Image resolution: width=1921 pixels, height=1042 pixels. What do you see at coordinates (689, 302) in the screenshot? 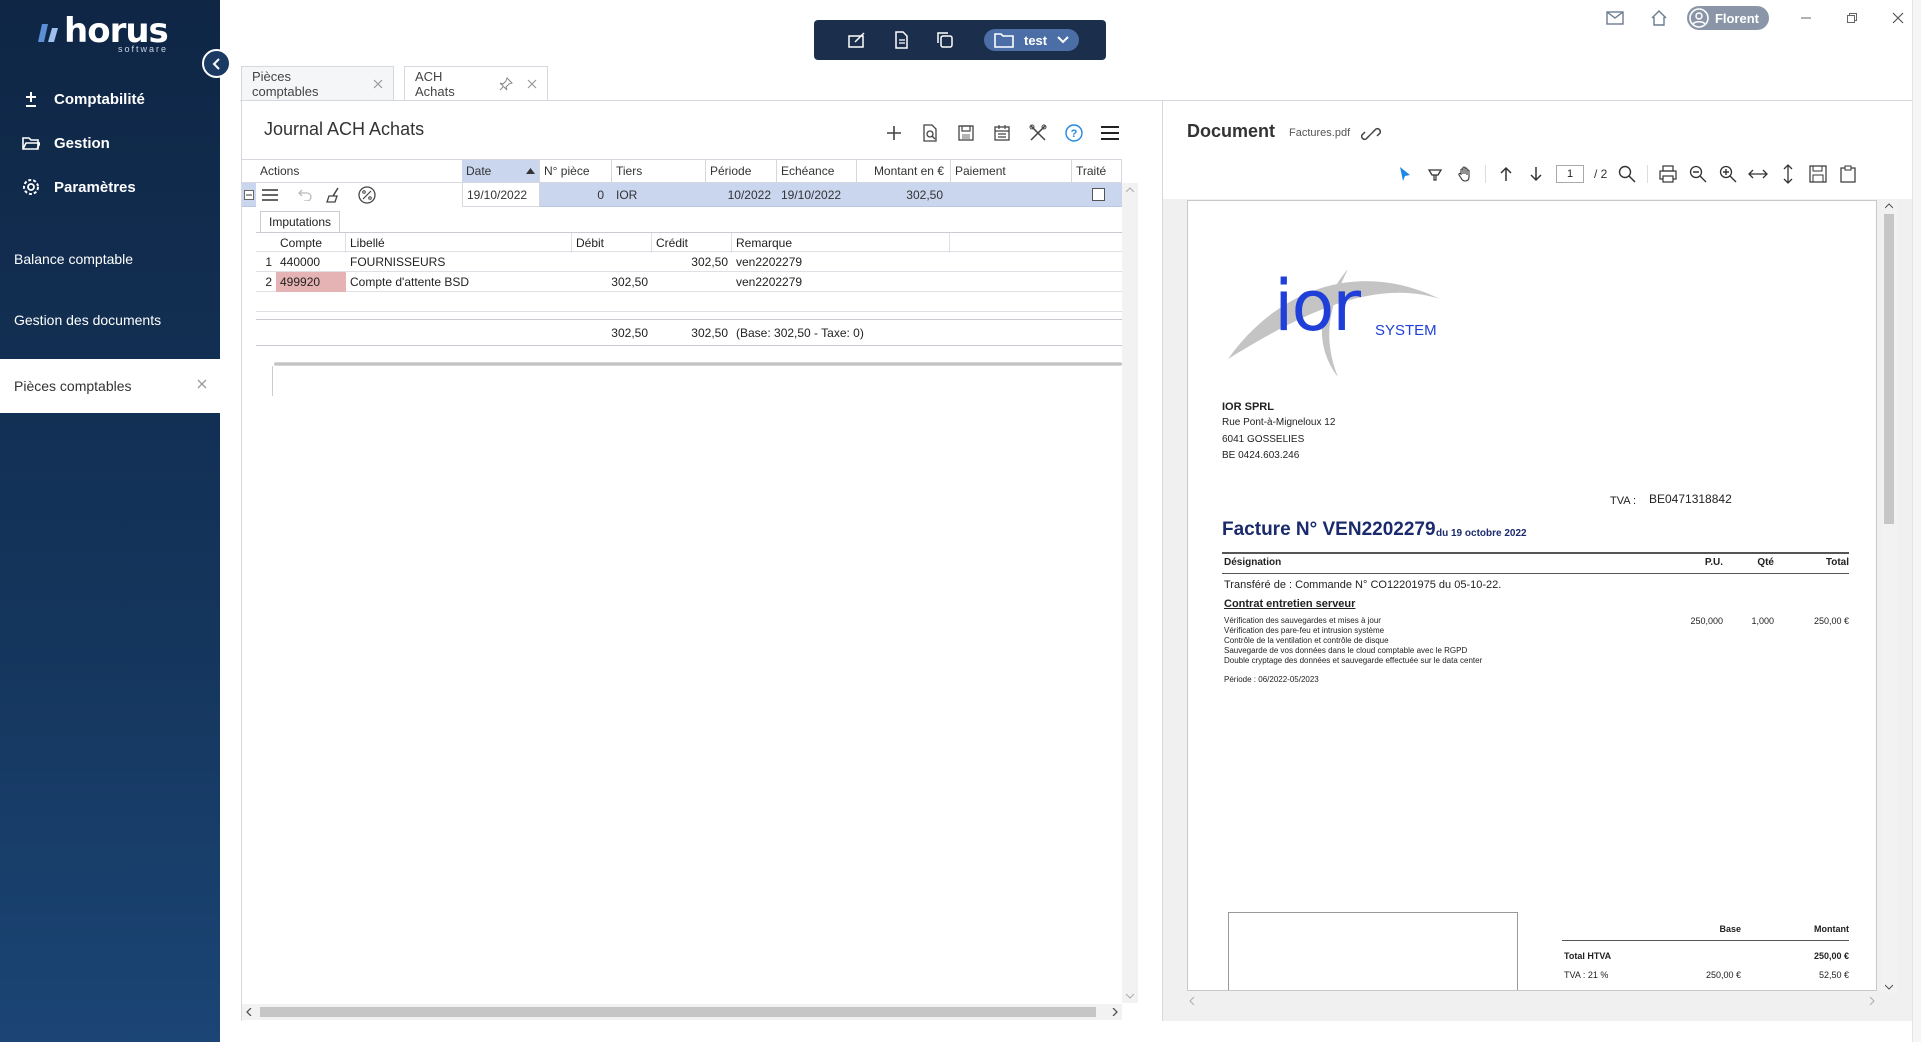
I see `imputation-empty-row` at bounding box center [689, 302].